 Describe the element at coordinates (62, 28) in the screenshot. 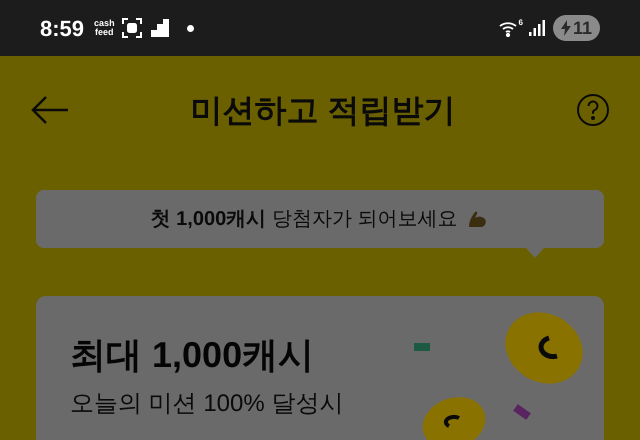

I see `clock-time: 8:59` at that location.